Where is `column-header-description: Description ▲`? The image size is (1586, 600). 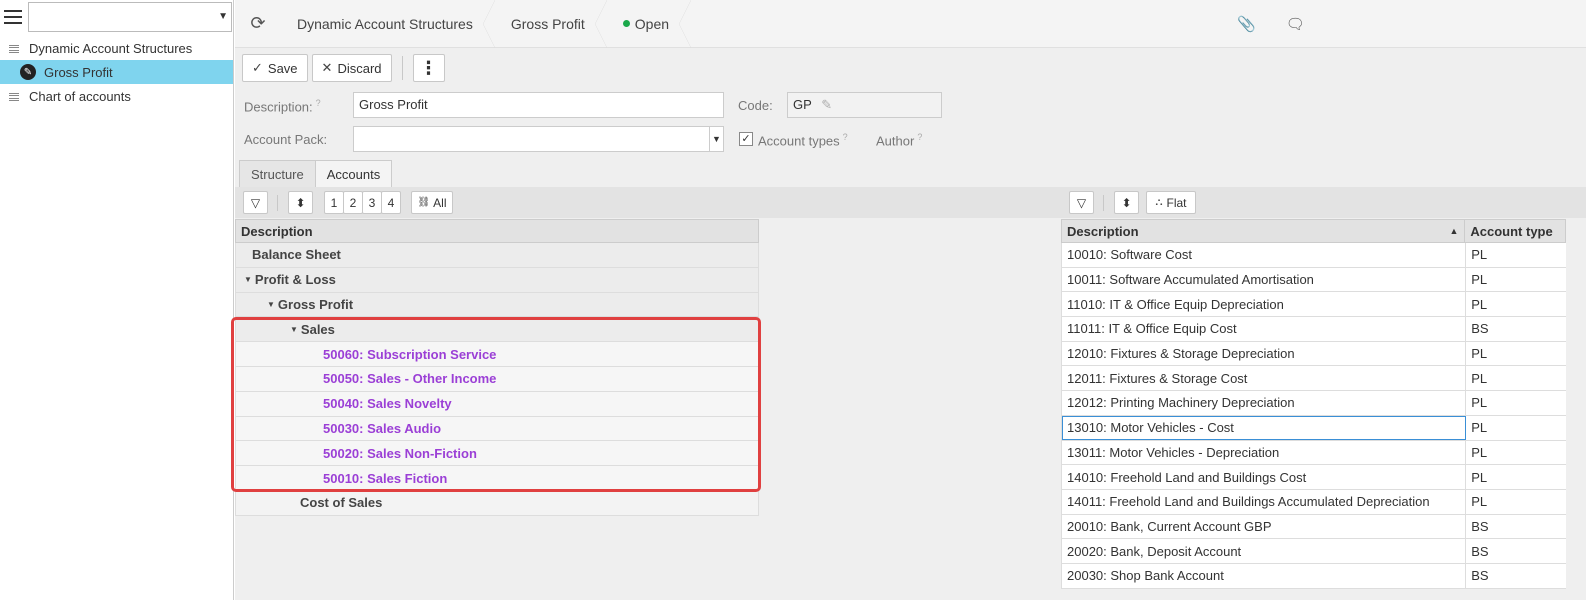
column-header-description: Description ▲ is located at coordinates (1264, 231).